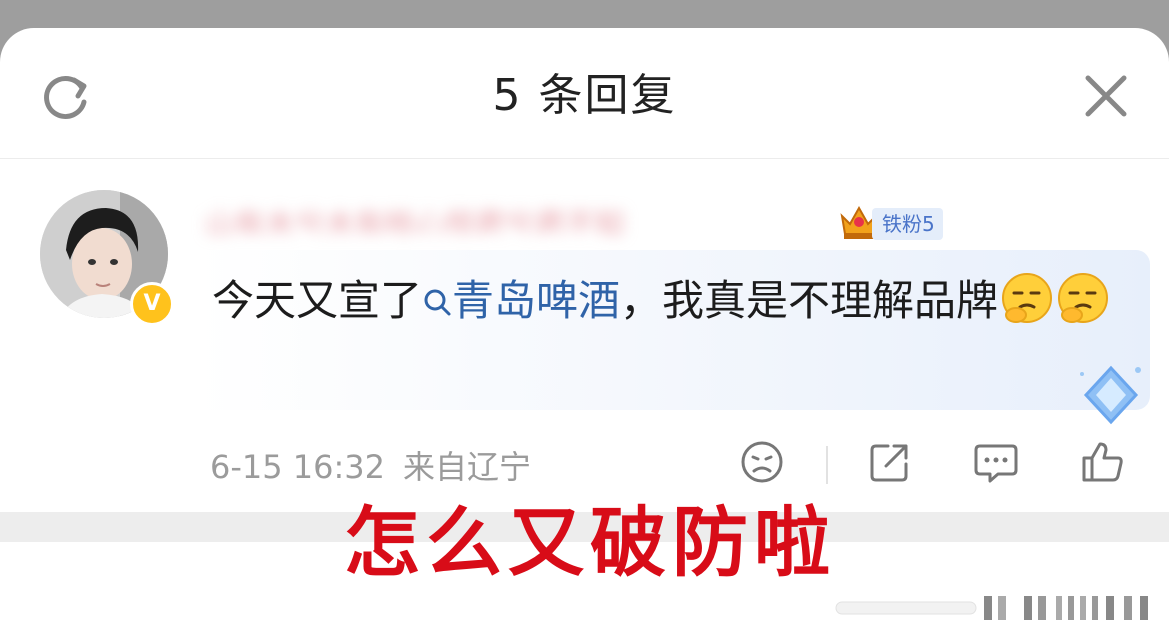  What do you see at coordinates (298, 467) in the screenshot?
I see `comment-time: 6-15 16:32` at bounding box center [298, 467].